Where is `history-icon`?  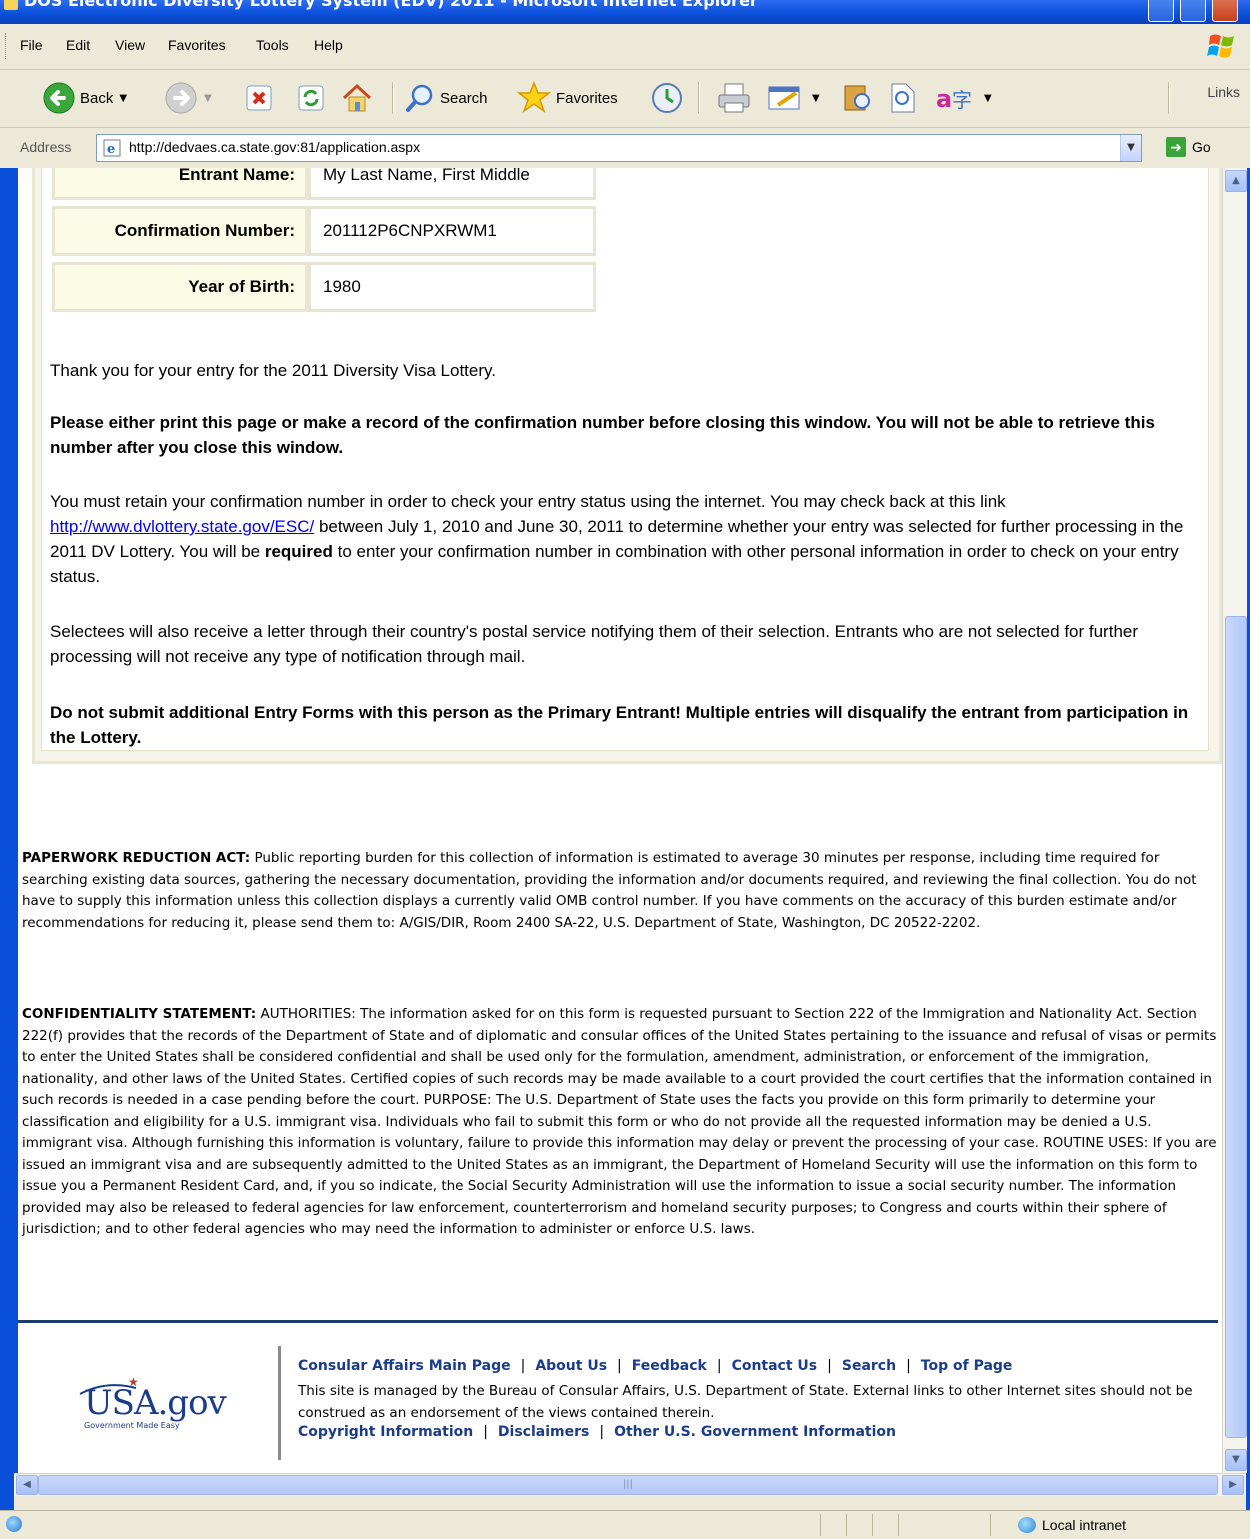 history-icon is located at coordinates (667, 98).